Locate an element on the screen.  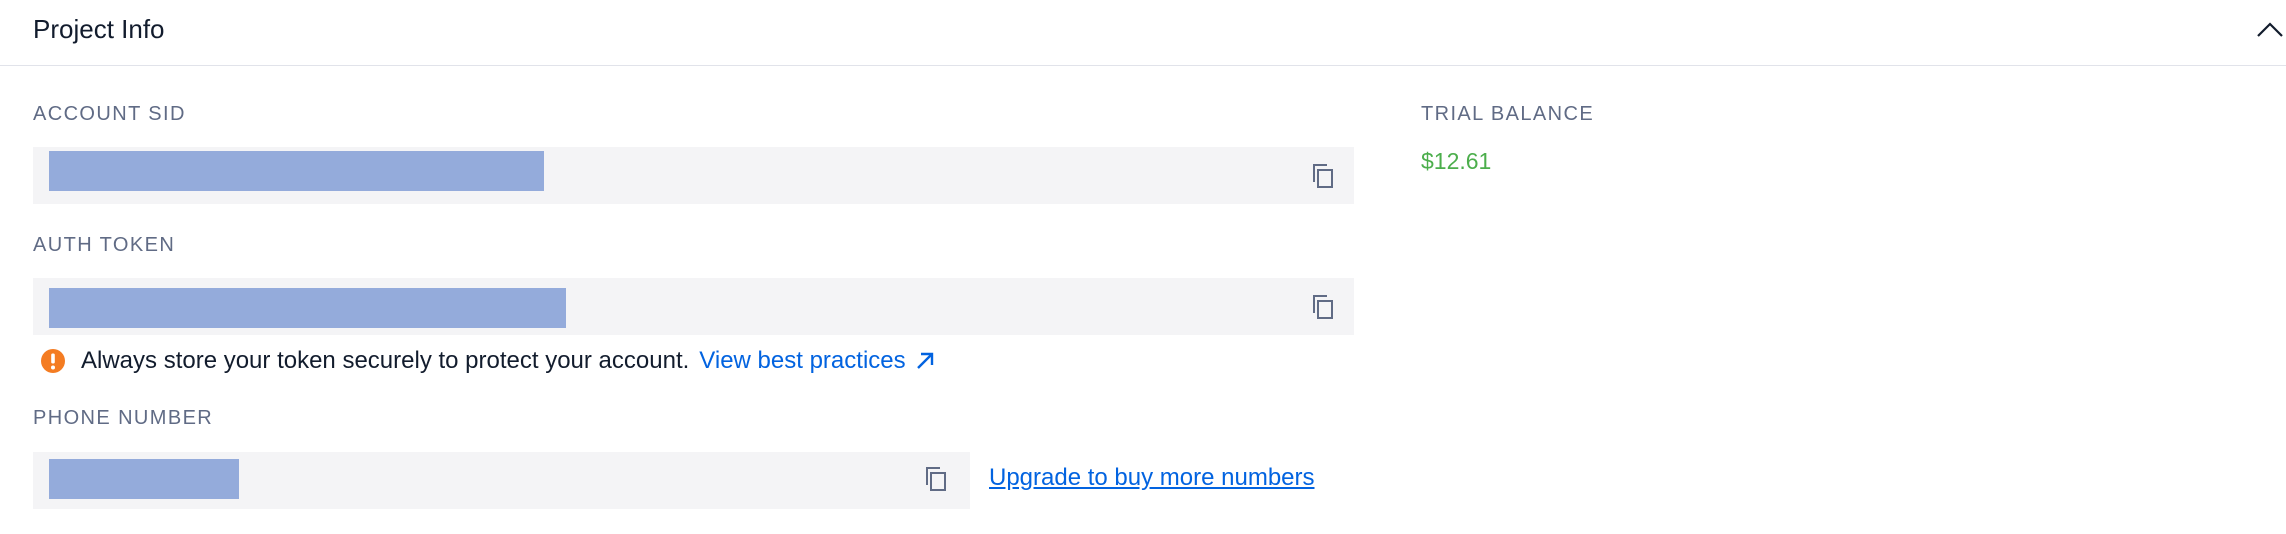
phone-number-redacted-value is located at coordinates (144, 479).